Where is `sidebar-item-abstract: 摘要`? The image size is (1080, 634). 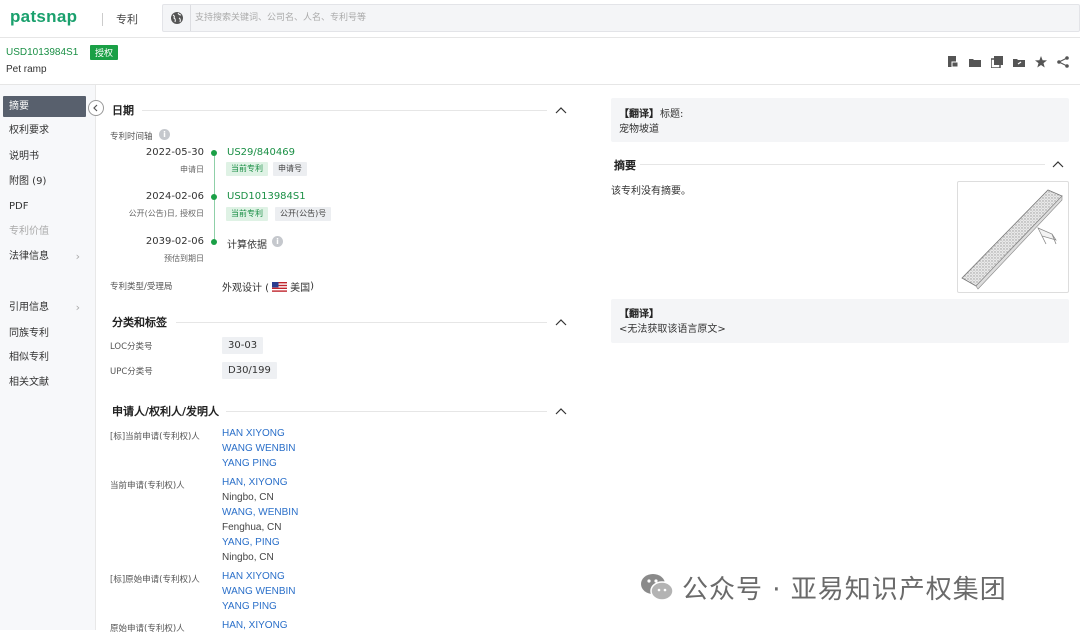
sidebar-item-abstract: 摘要 is located at coordinates (44, 106).